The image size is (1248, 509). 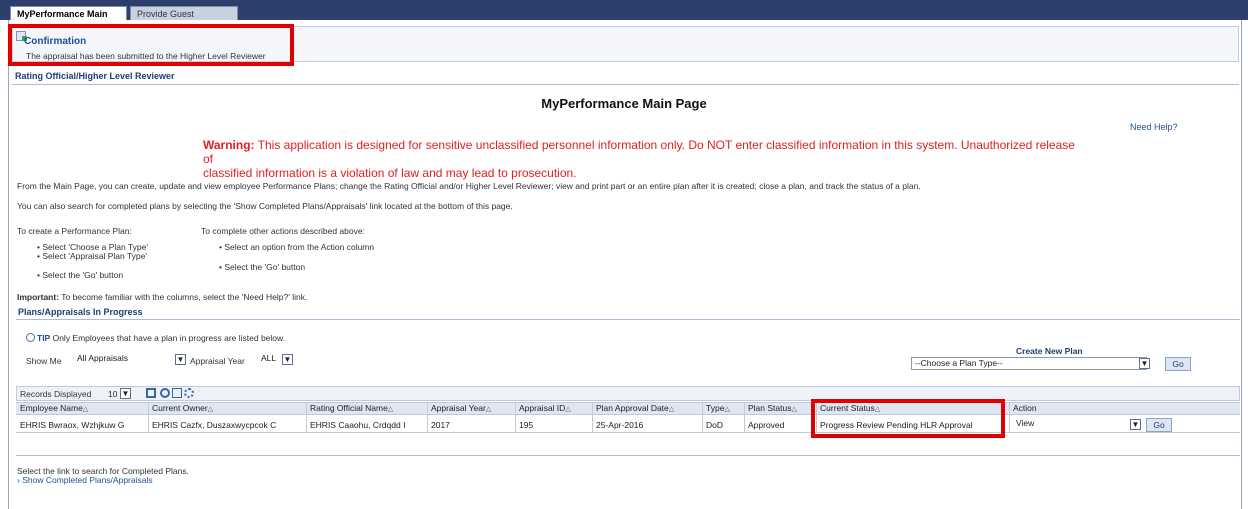 What do you see at coordinates (262, 267) in the screenshot?
I see `other-step-2: • Select the 'Go' button` at bounding box center [262, 267].